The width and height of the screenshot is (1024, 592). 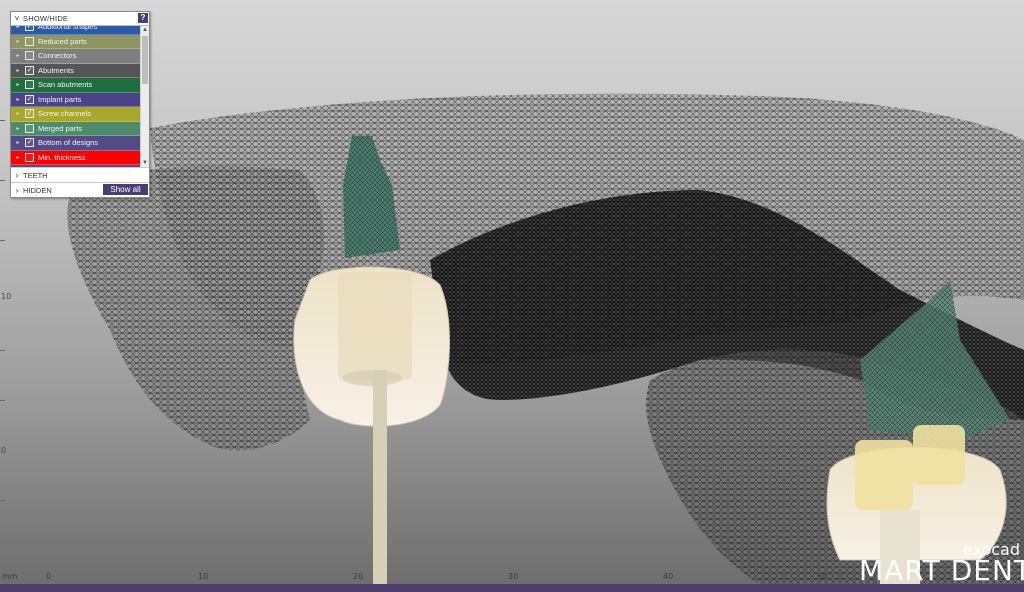 I want to click on visibility-row: ▸ ✓ Screw channels, so click(x=75, y=114).